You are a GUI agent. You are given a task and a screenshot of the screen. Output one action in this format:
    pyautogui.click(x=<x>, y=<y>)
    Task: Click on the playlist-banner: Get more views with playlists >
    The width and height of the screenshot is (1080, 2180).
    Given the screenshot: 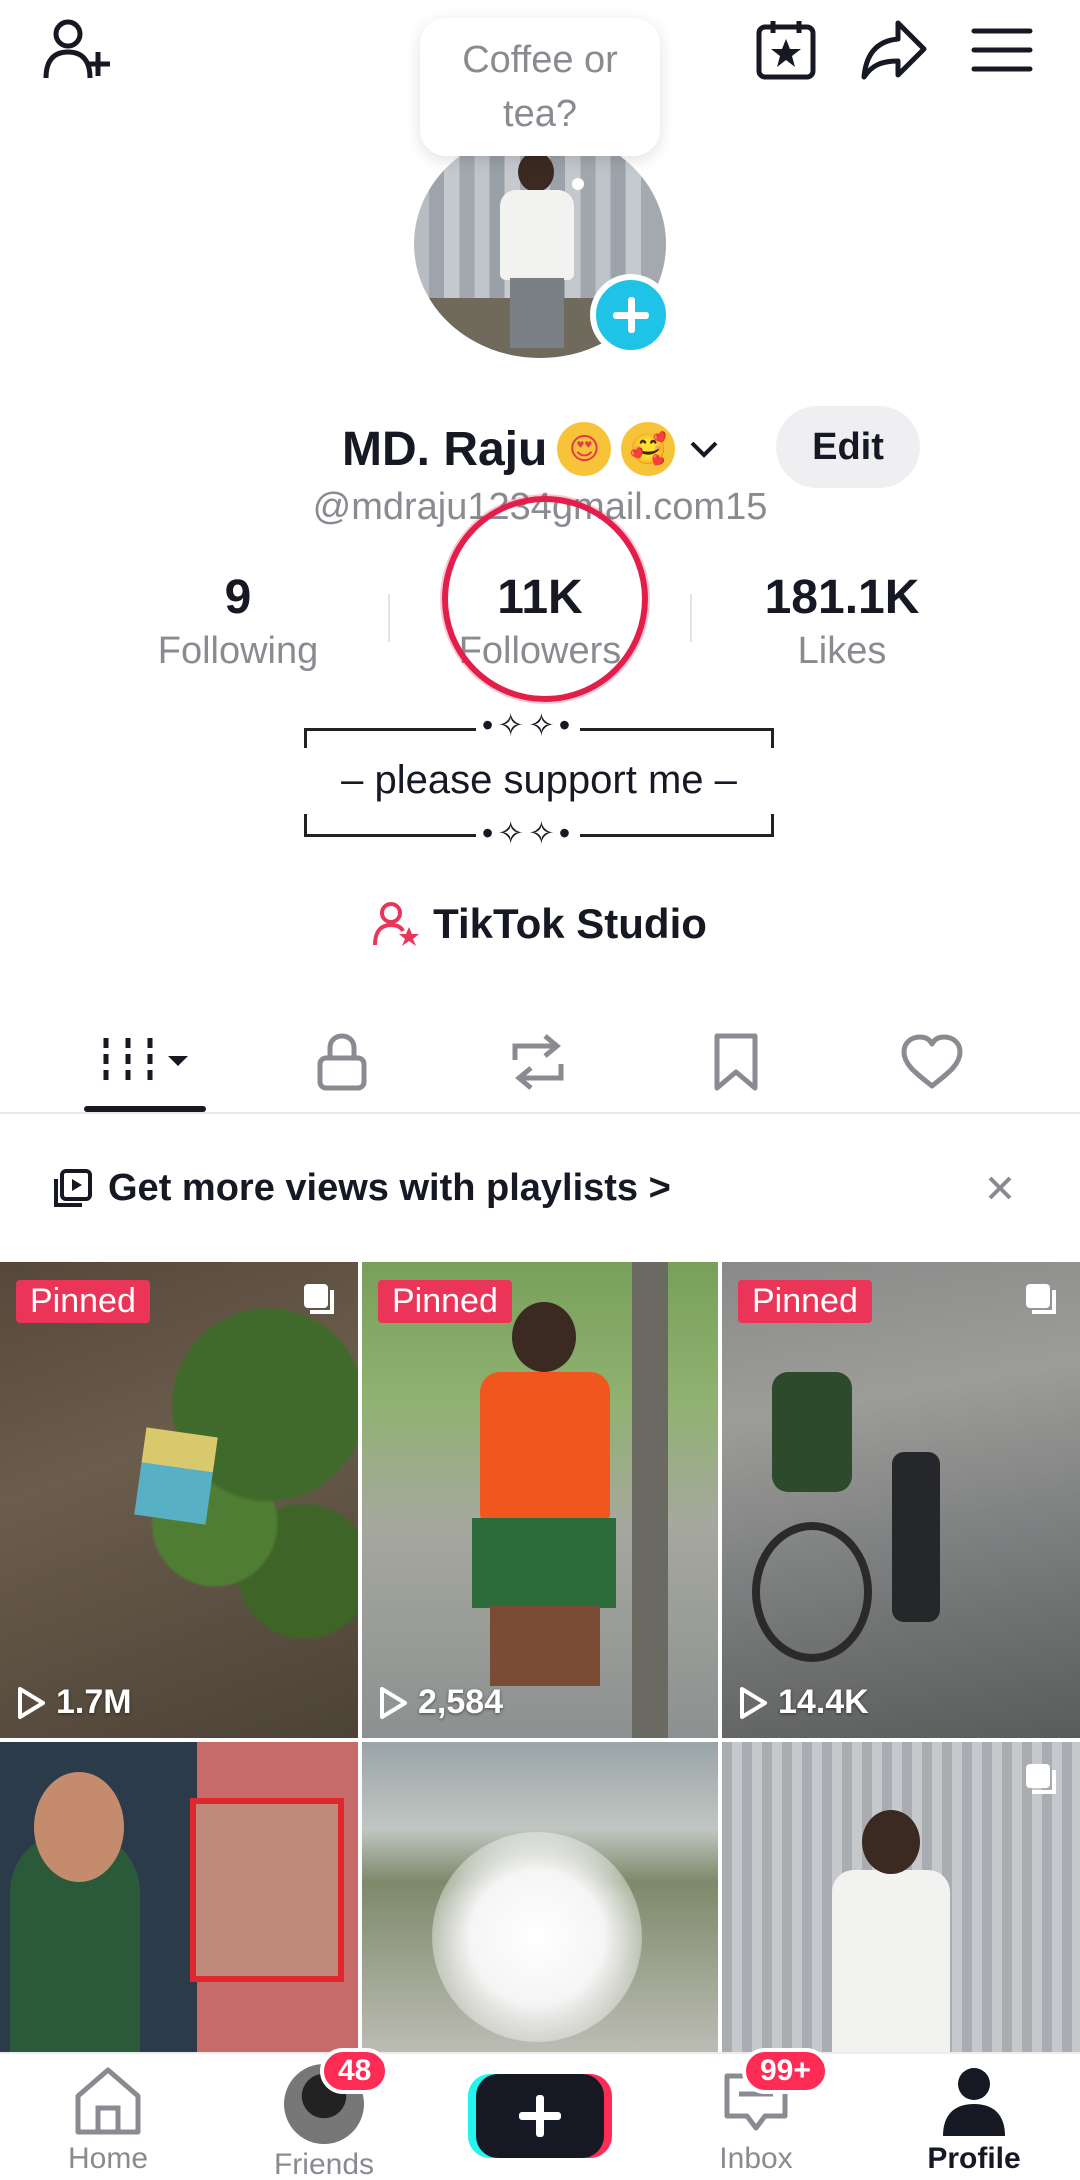 What is the action you would take?
    pyautogui.click(x=540, y=1188)
    